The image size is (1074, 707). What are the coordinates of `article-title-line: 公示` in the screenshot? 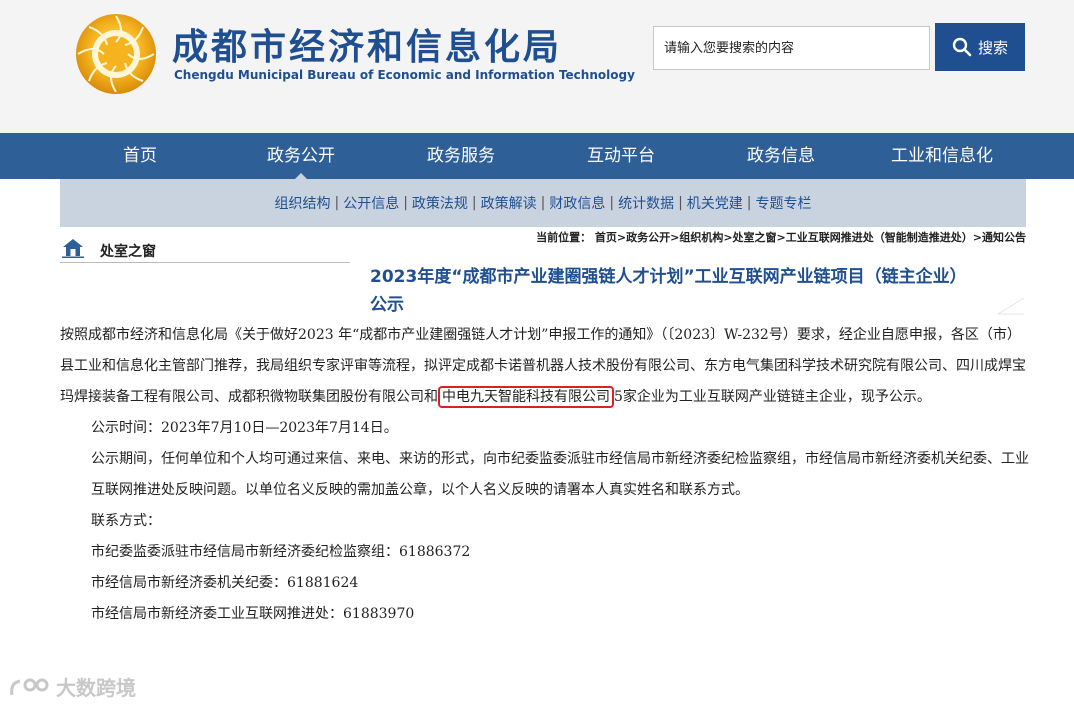 It's located at (387, 305).